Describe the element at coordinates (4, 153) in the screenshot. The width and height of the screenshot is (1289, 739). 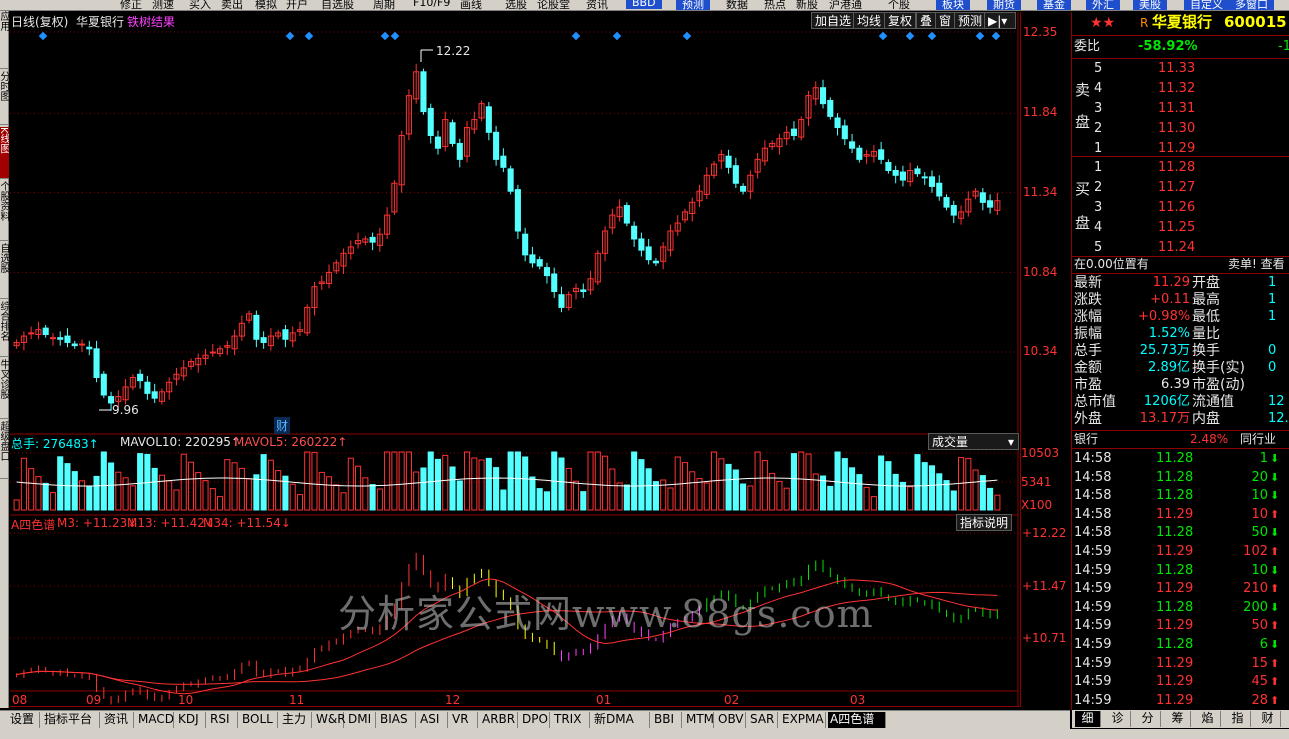
I see `left-tab: K线图` at that location.